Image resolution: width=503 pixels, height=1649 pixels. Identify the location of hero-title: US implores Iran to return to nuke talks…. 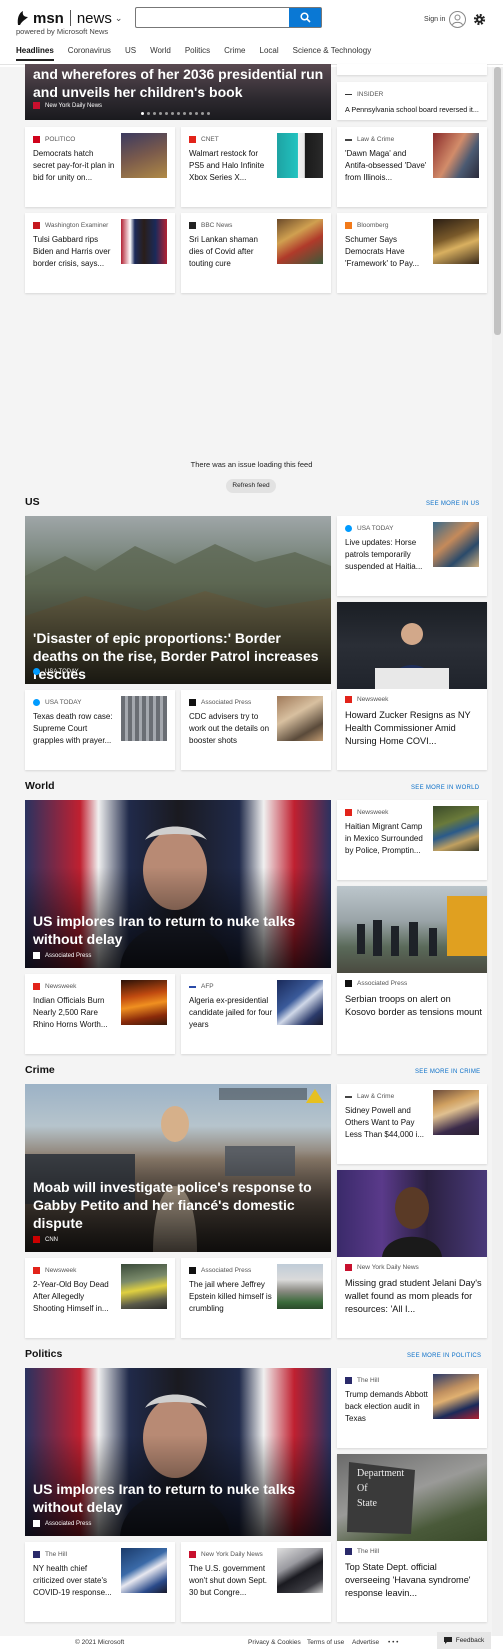
(164, 930).